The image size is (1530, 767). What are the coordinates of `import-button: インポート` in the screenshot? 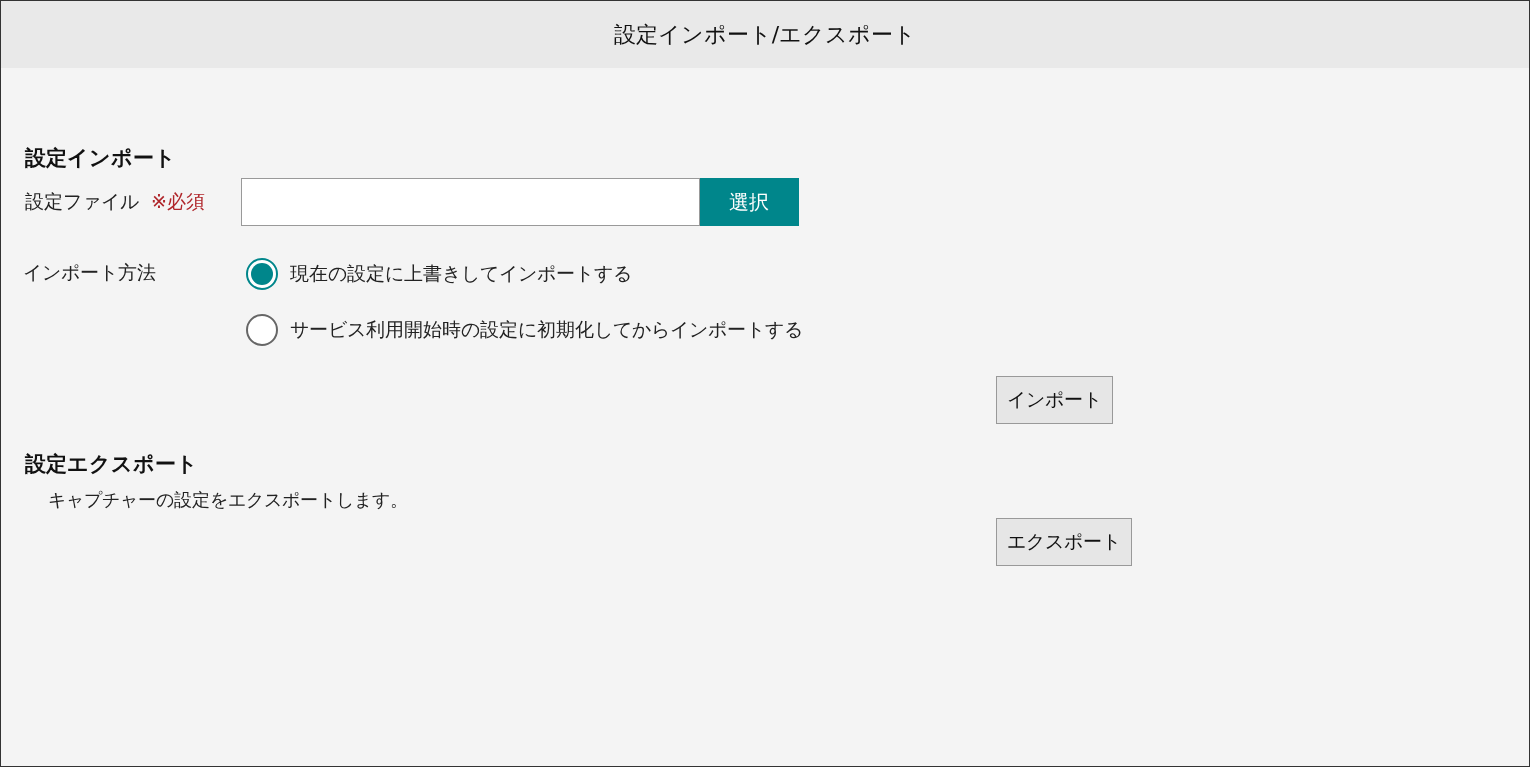 It's located at (1054, 400).